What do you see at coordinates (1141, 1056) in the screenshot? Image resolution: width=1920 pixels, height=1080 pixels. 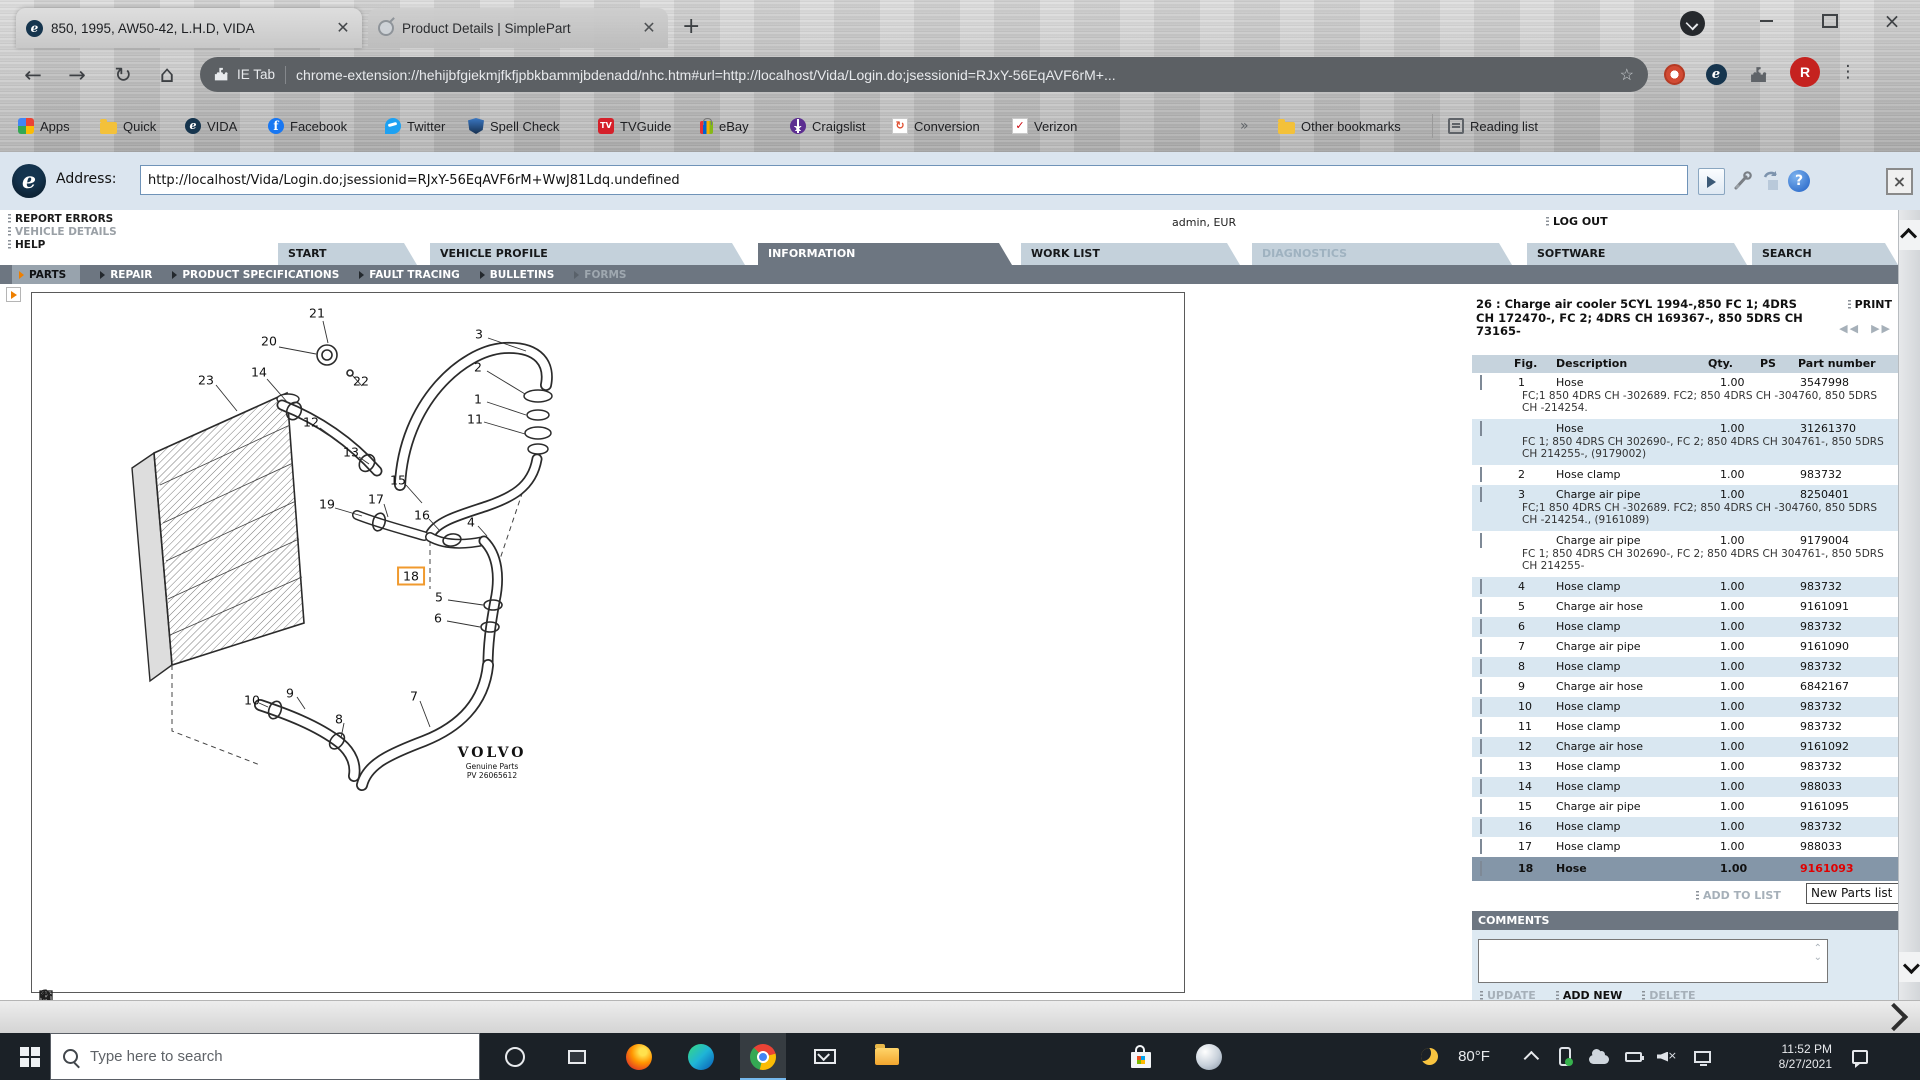 I see `store-button` at bounding box center [1141, 1056].